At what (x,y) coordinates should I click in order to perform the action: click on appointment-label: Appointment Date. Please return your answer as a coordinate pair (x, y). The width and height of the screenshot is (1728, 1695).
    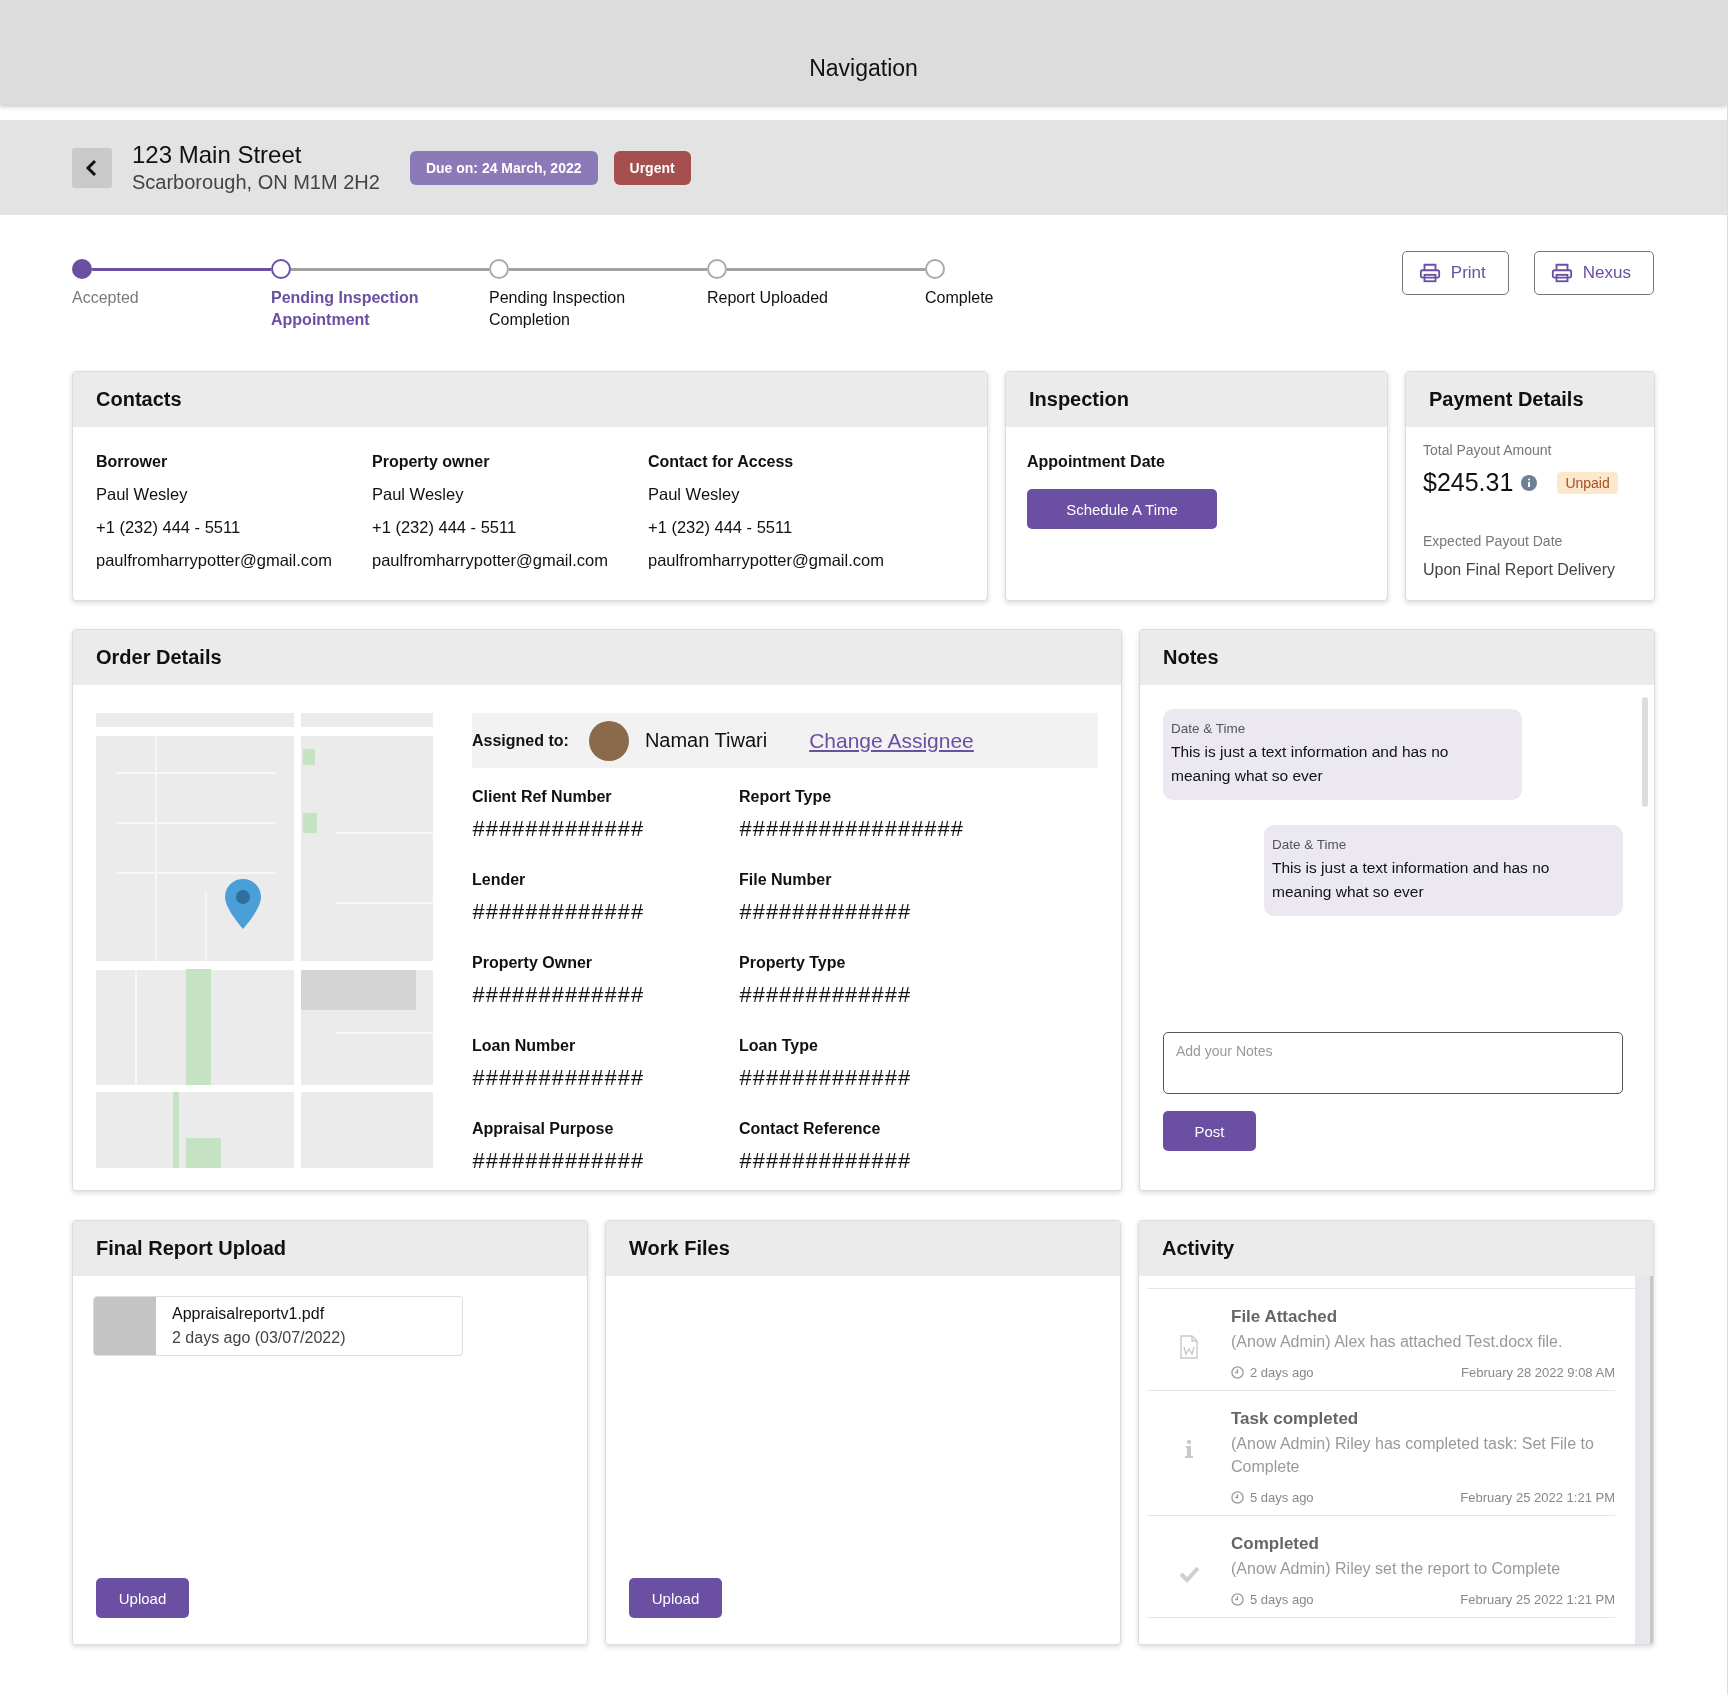
    Looking at the image, I should click on (1096, 462).